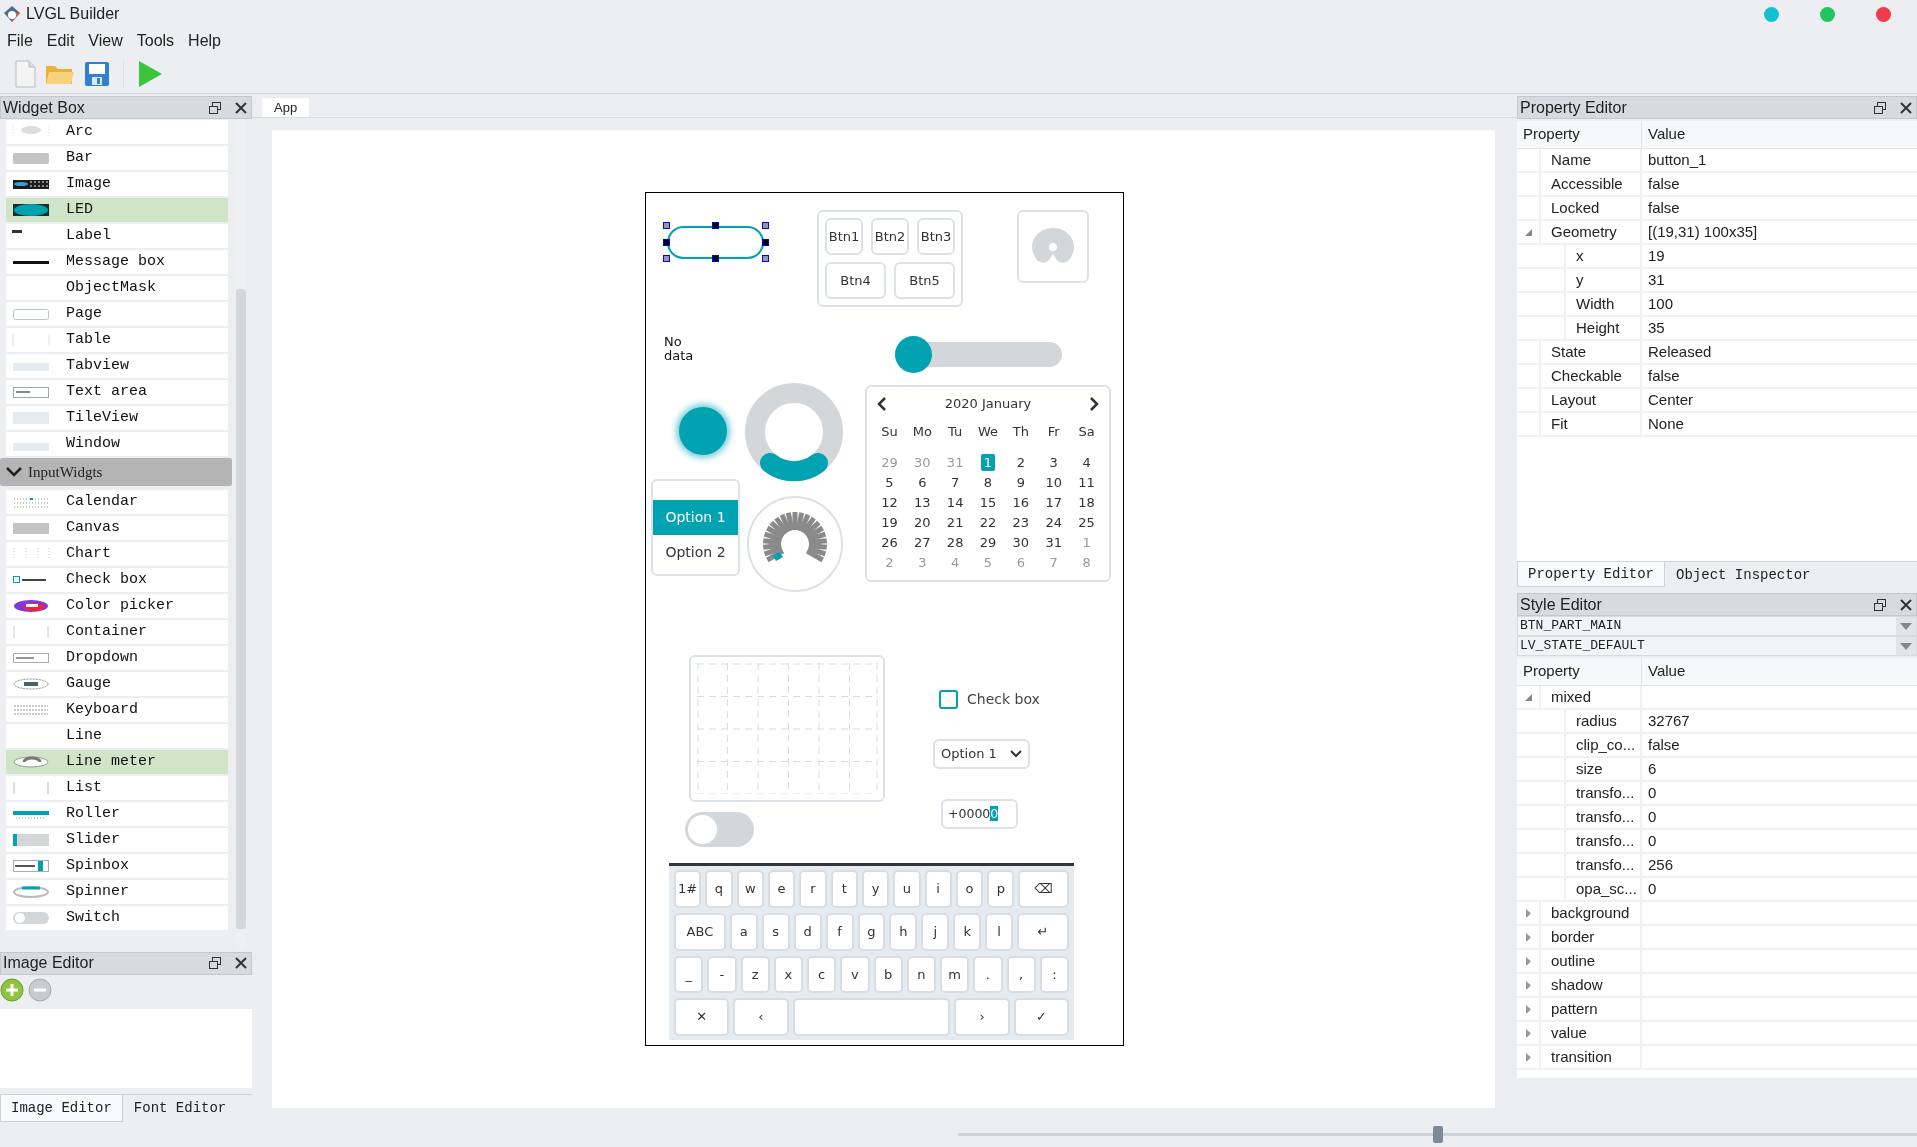 Image resolution: width=1917 pixels, height=1147 pixels. Describe the element at coordinates (889, 522) in the screenshot. I see `calendar-day: 19` at that location.